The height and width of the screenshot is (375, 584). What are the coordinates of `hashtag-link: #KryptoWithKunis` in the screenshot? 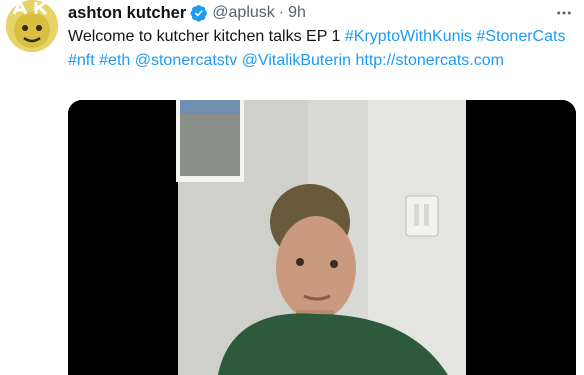 It's located at (408, 36).